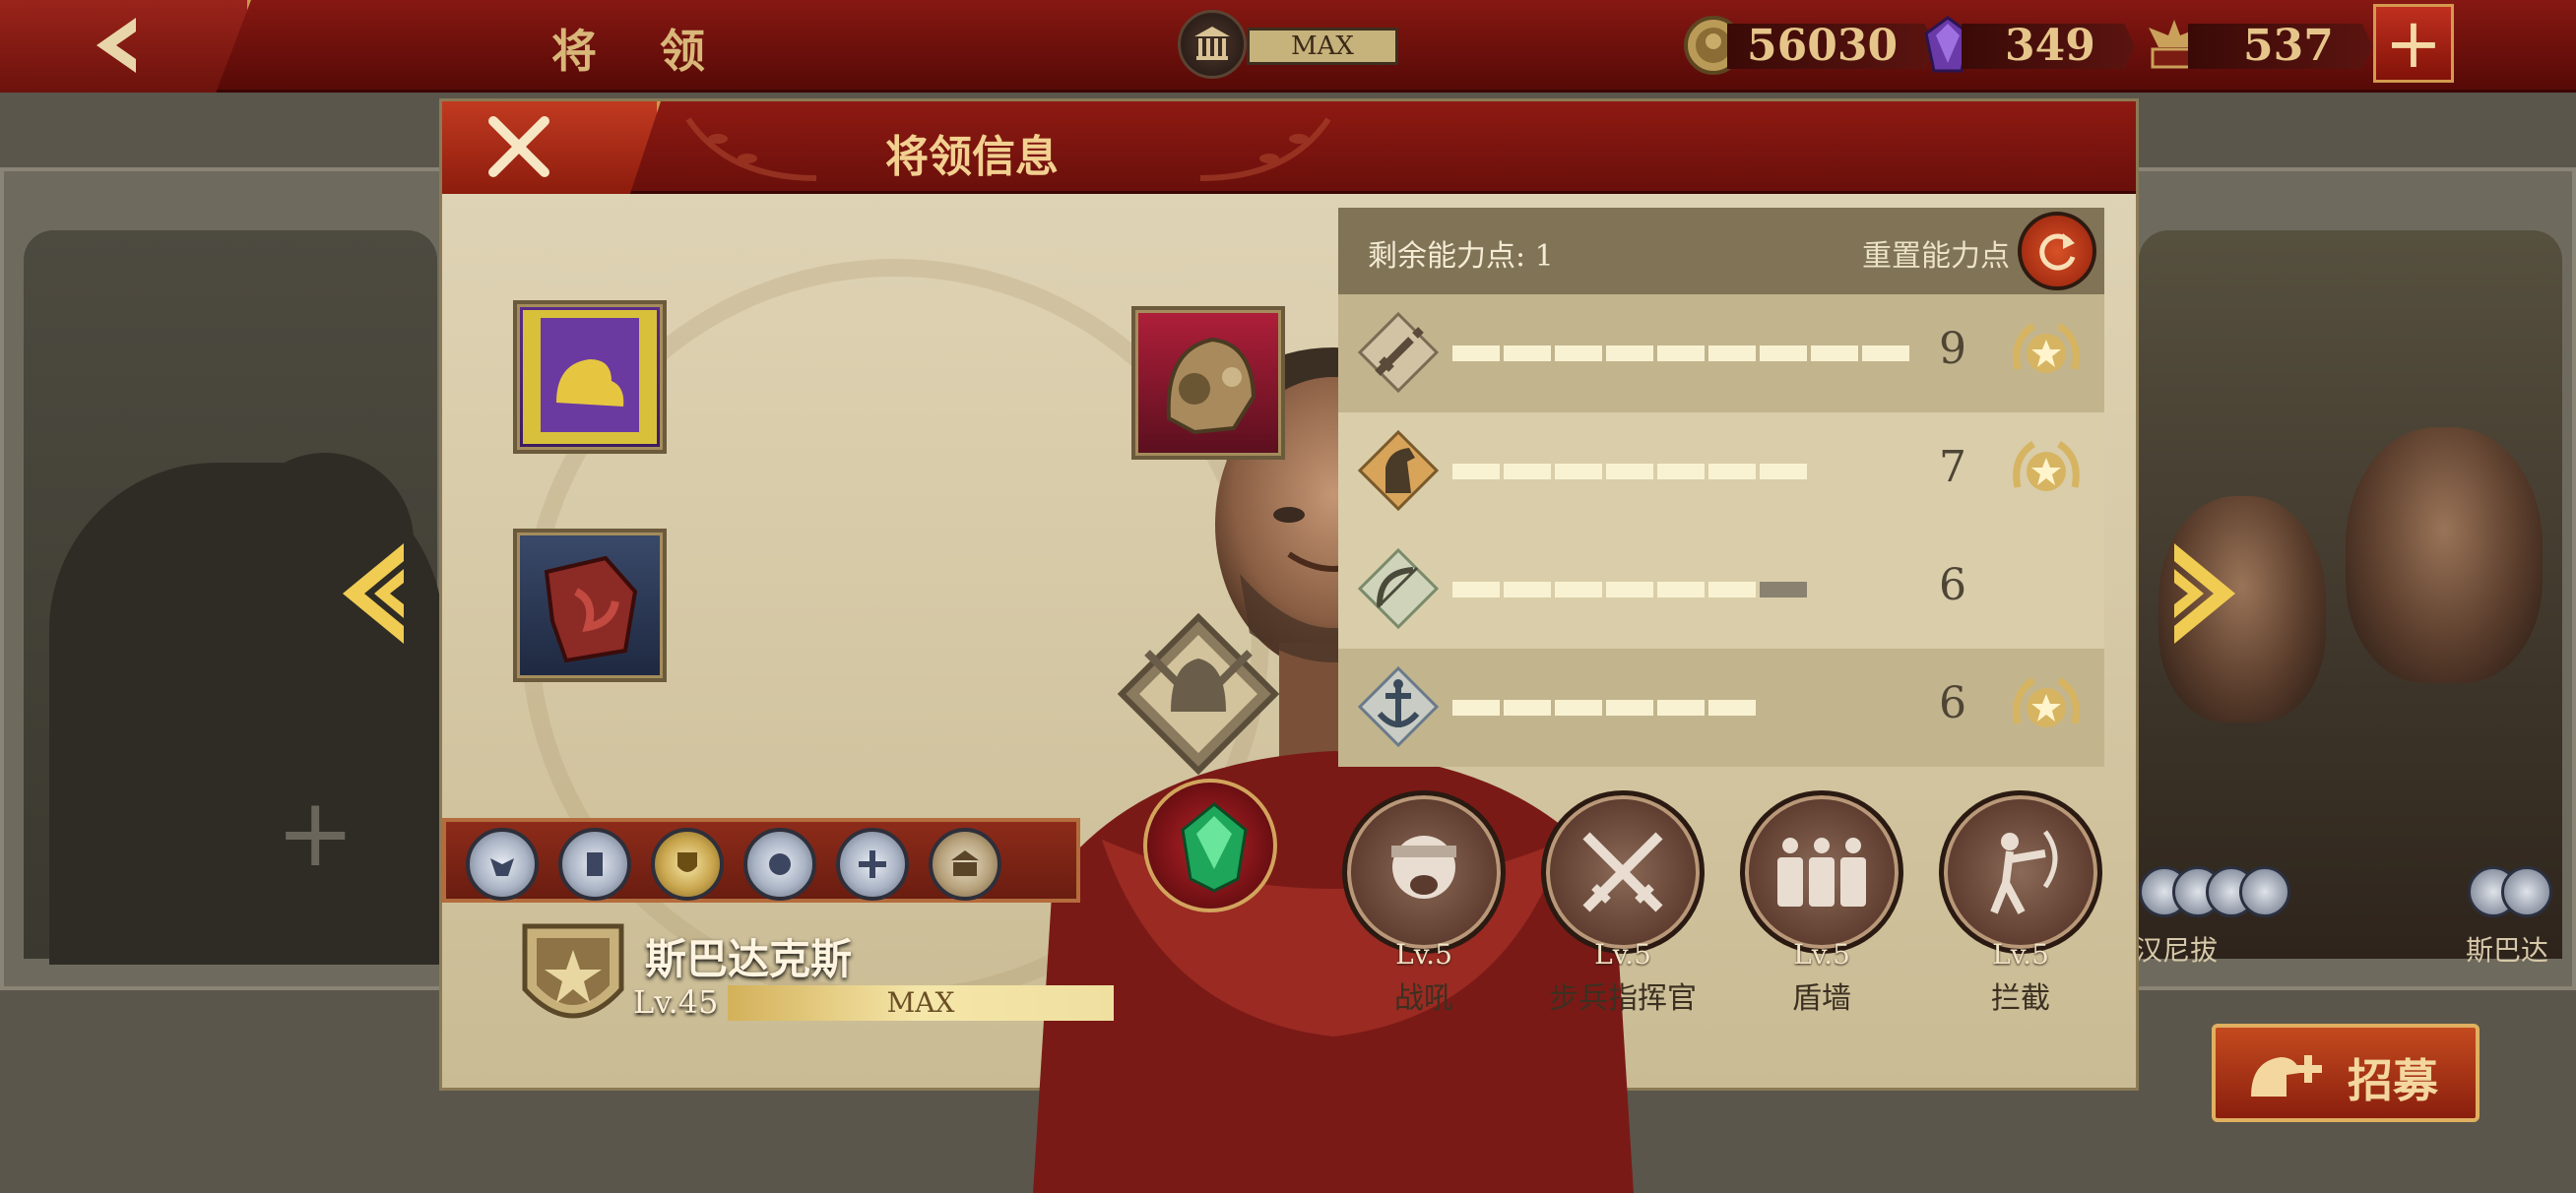 This screenshot has height=1193, width=2576. I want to click on close-button, so click(551, 147).